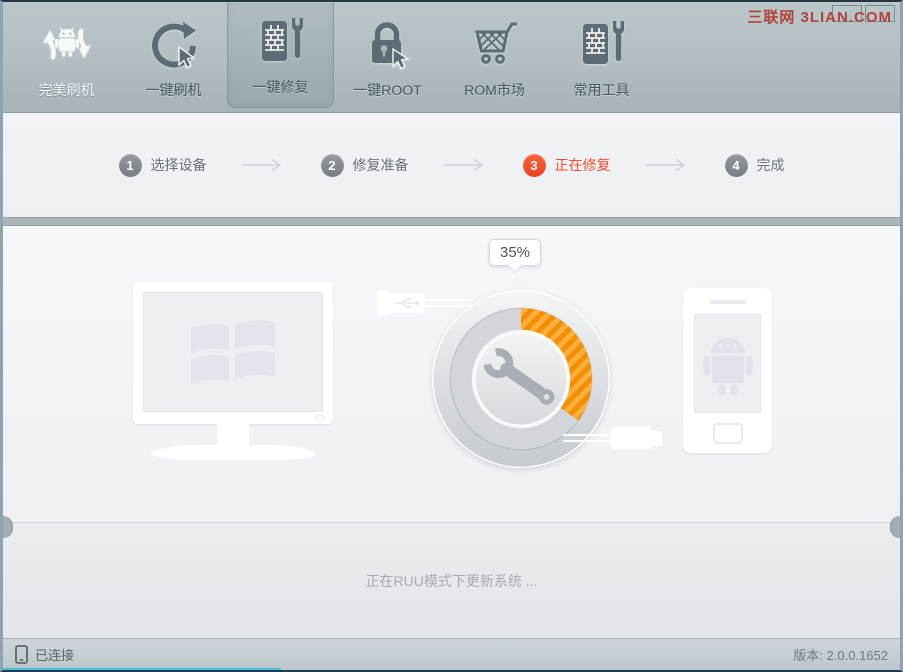 The image size is (903, 672). Describe the element at coordinates (387, 90) in the screenshot. I see `toolbar-item-label: 一键ROOT` at that location.